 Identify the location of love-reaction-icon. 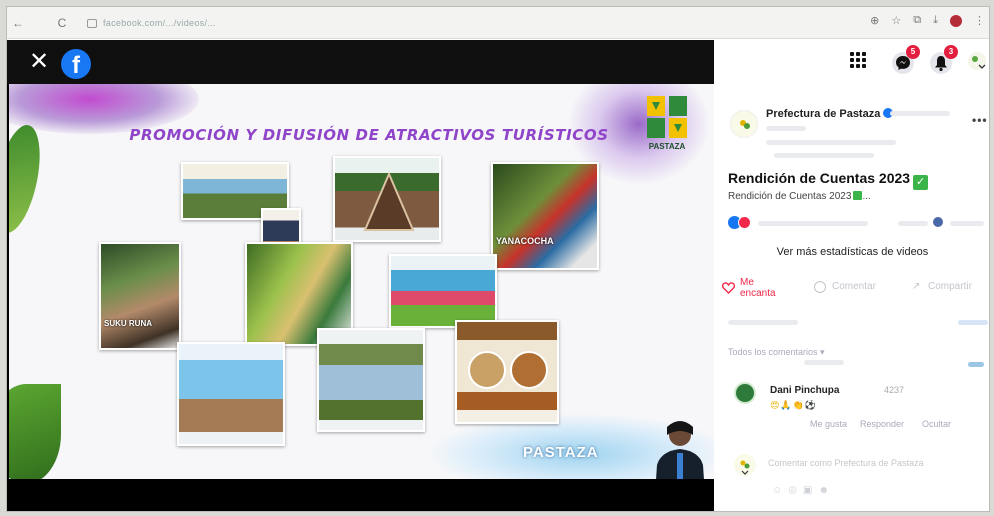
(744, 222).